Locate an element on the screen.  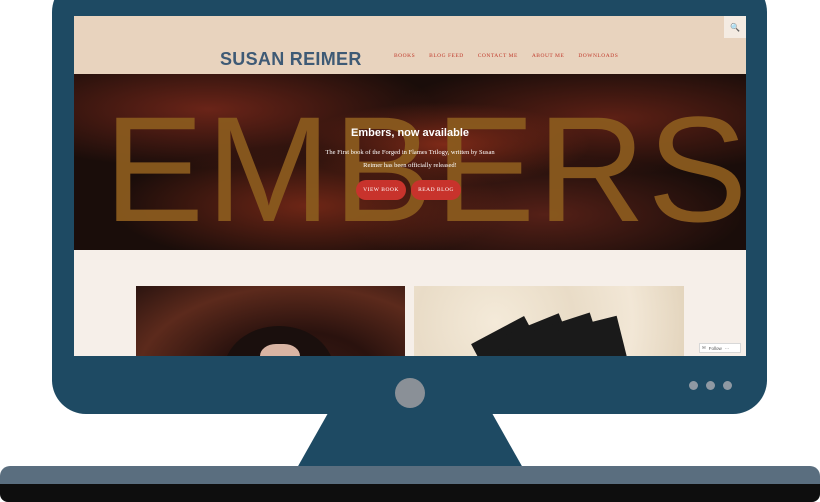
author-photo-card is located at coordinates (270, 321).